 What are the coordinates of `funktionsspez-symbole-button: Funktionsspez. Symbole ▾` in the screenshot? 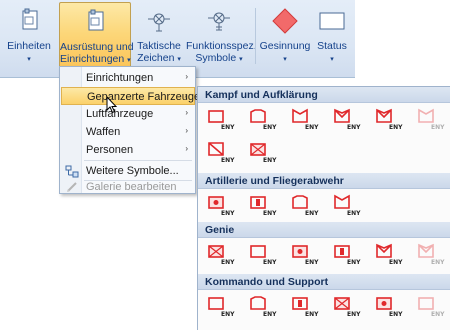 It's located at (221, 36).